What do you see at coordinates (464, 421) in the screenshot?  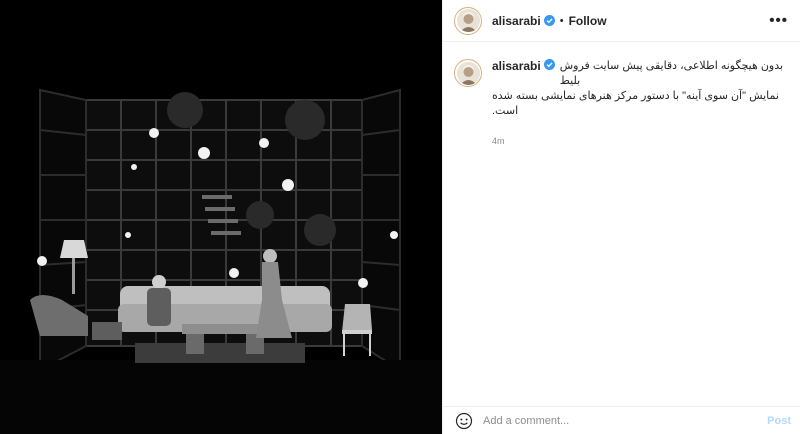 I see `smiley-icon` at bounding box center [464, 421].